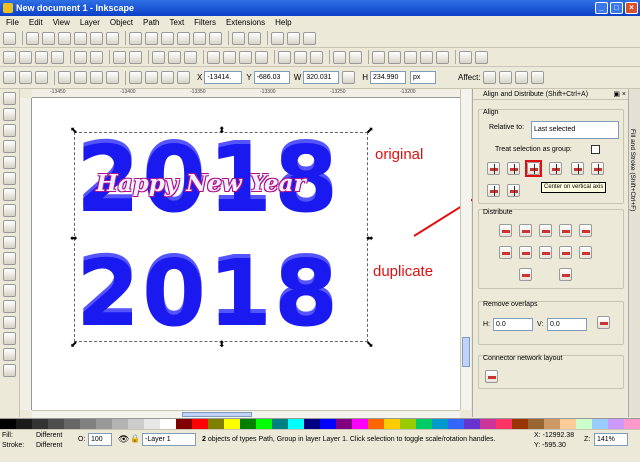 Image resolution: width=640 pixels, height=462 pixels. Describe the element at coordinates (355, 57) in the screenshot. I see `ungroup-icon` at that location.